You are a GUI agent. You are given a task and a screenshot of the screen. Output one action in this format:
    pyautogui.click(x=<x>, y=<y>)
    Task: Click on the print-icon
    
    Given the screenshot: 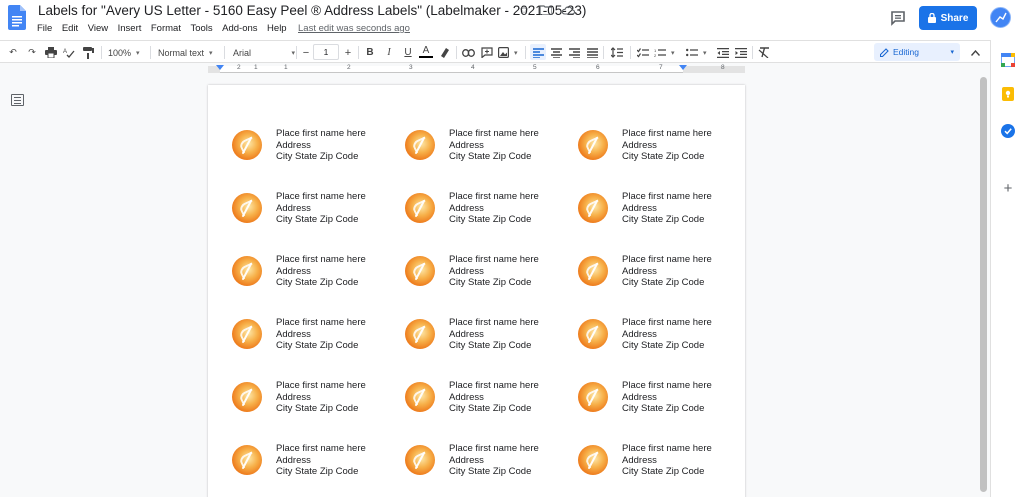 What is the action you would take?
    pyautogui.click(x=51, y=52)
    